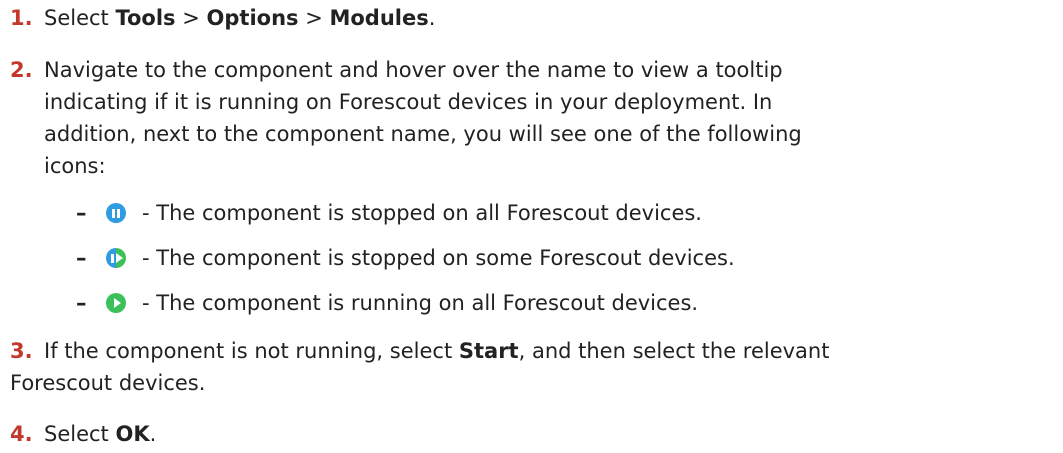 Image resolution: width=1063 pixels, height=453 pixels. Describe the element at coordinates (116, 258) in the screenshot. I see `partial-icon` at that location.